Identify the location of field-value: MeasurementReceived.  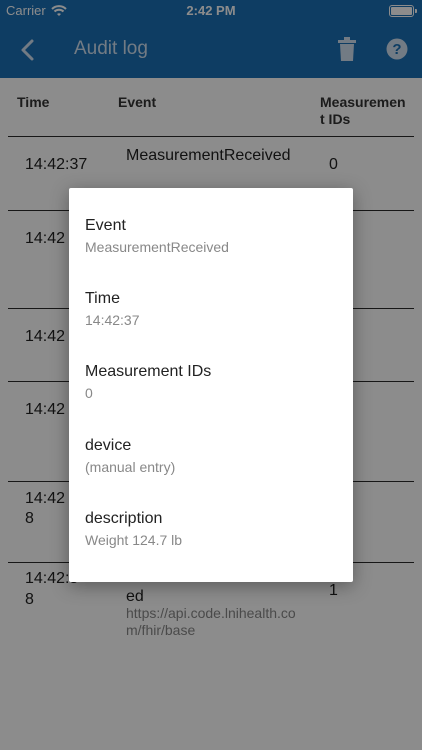
(157, 247).